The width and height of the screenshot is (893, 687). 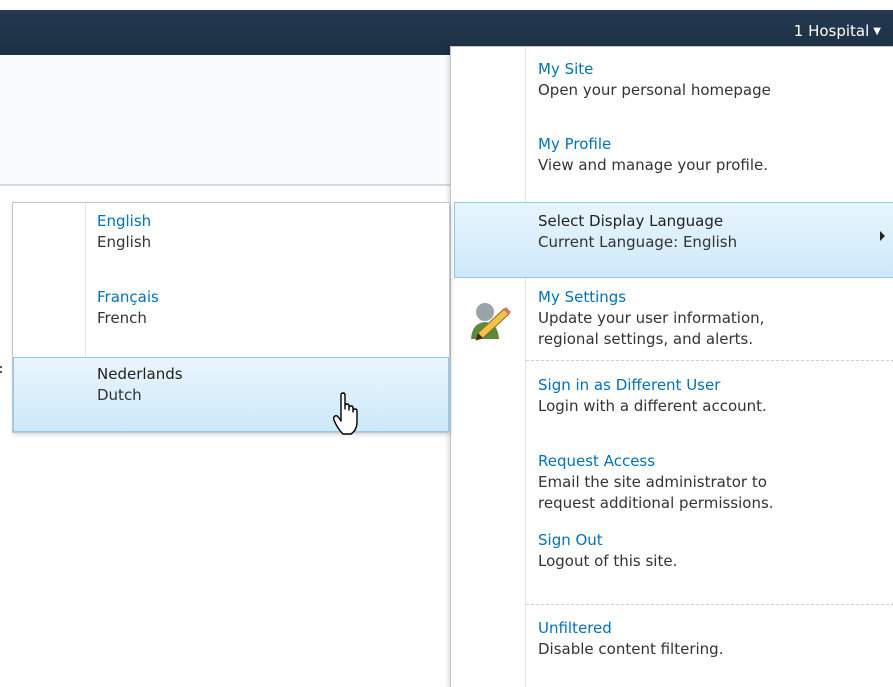 What do you see at coordinates (575, 628) in the screenshot?
I see `menu-item-title: Unfiltered` at bounding box center [575, 628].